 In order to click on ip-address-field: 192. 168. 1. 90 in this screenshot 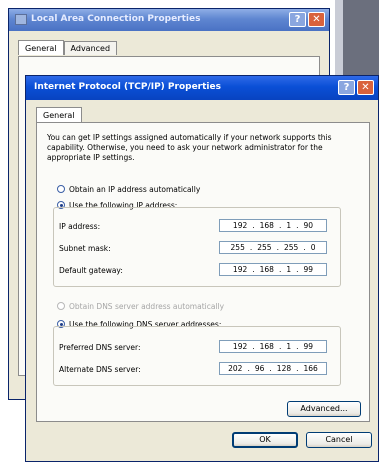, I will do `click(273, 225)`.